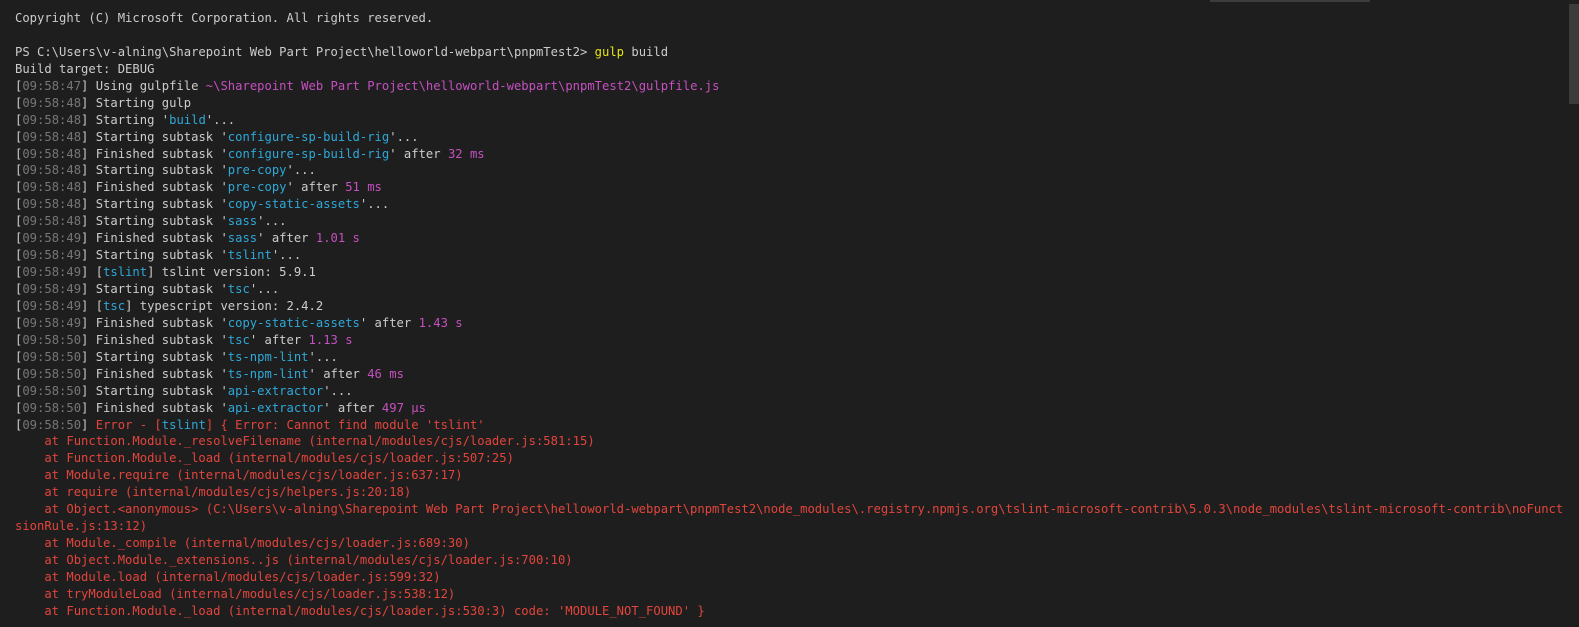 The height and width of the screenshot is (627, 1579). I want to click on terminal-text-segment: 1.13 s, so click(330, 339).